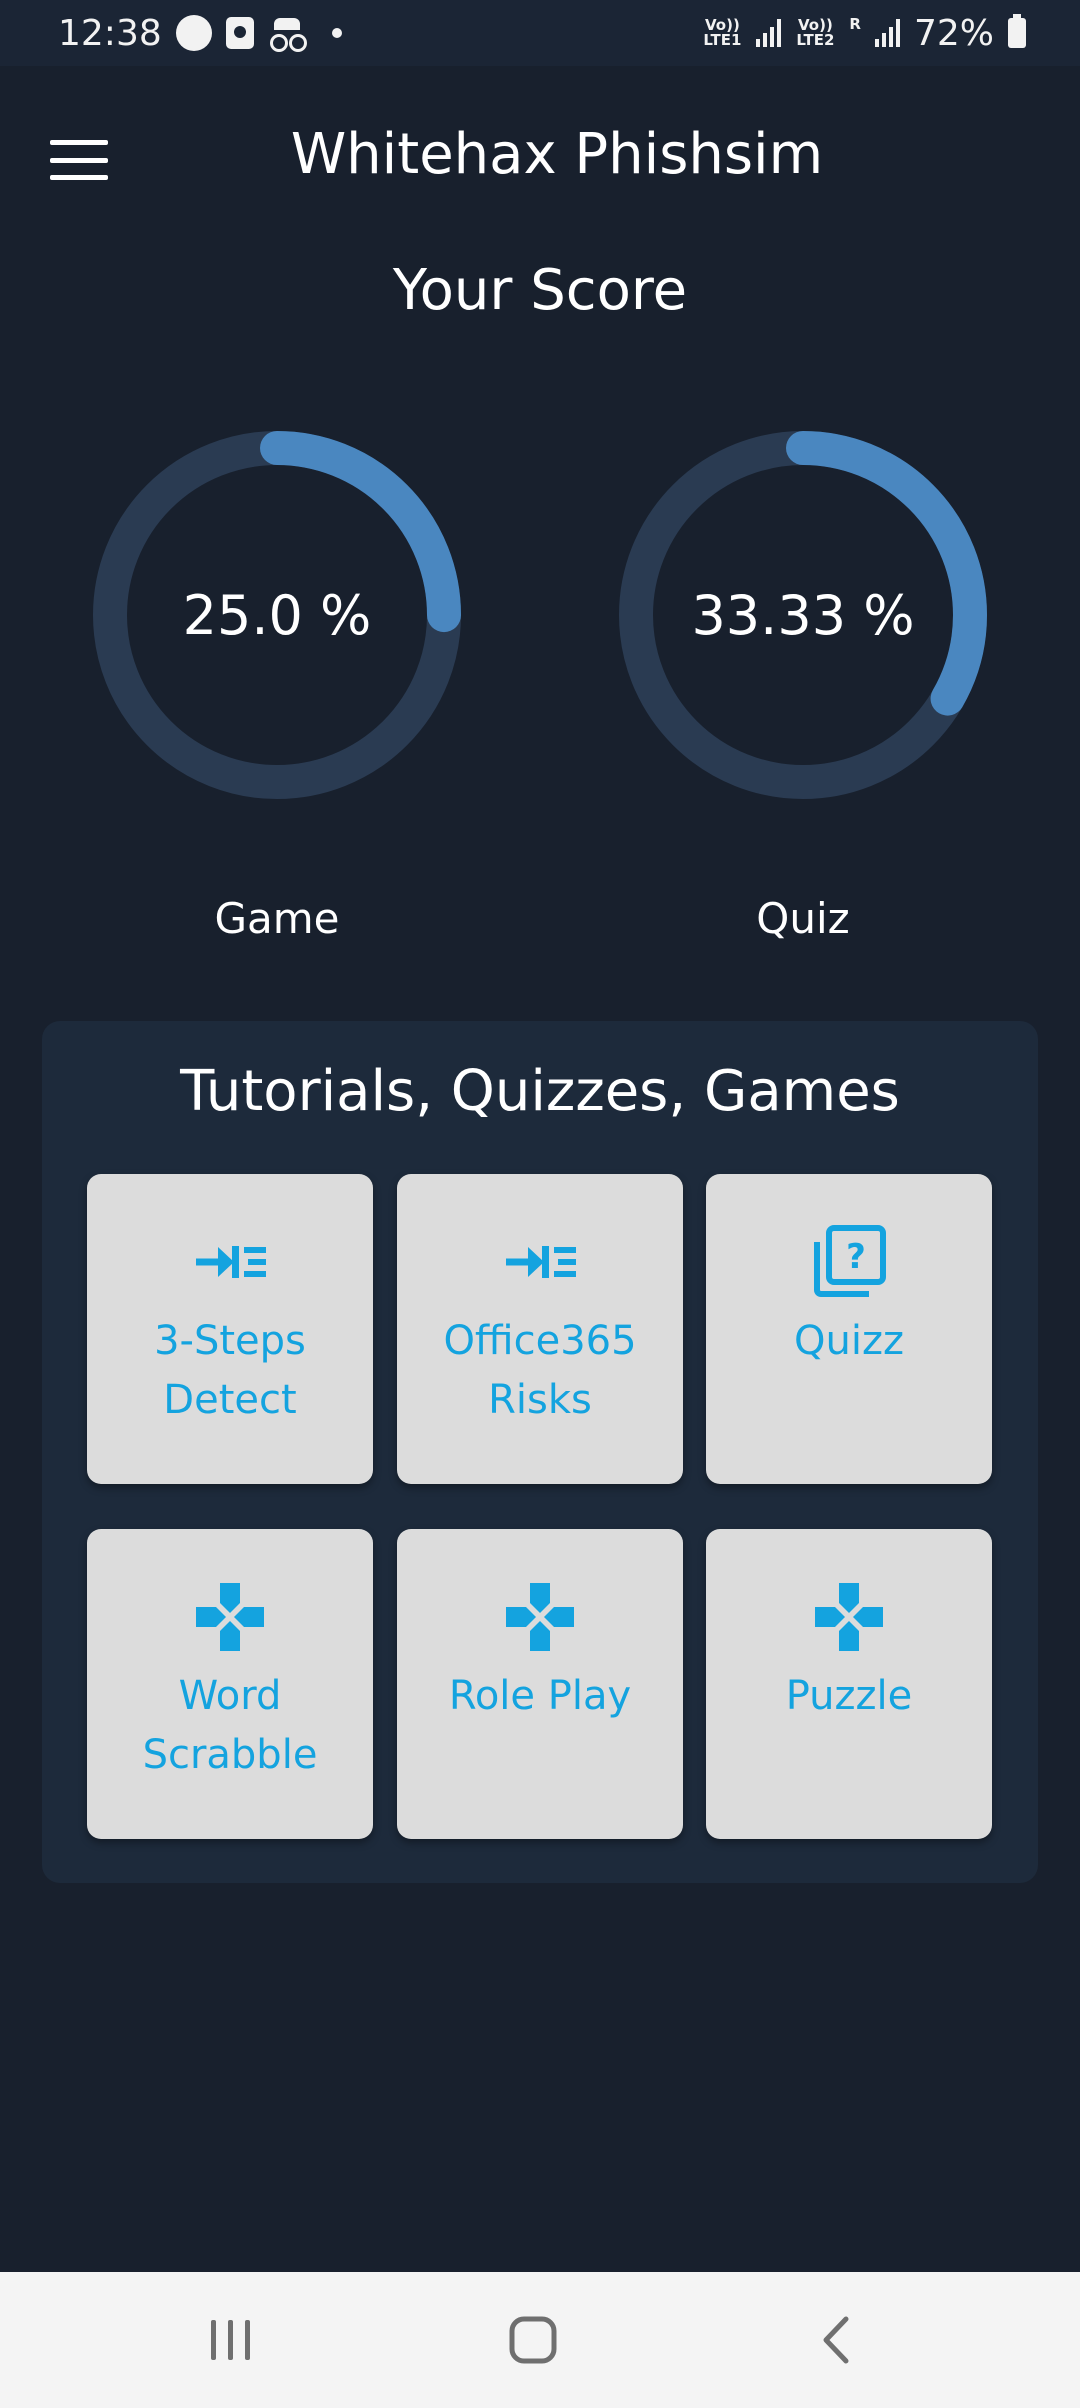 This screenshot has height=2408, width=1080. Describe the element at coordinates (803, 918) in the screenshot. I see `quiz-score-label: Quiz` at that location.